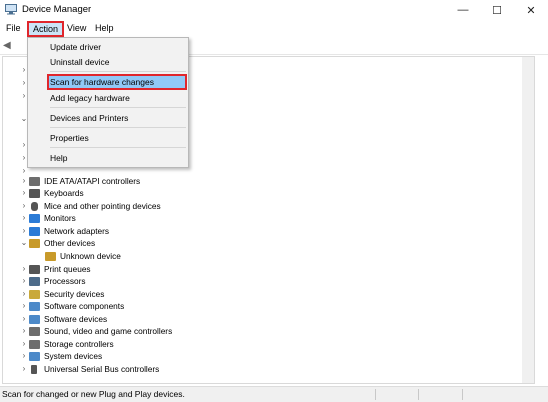  What do you see at coordinates (274, 28) in the screenshot?
I see `menu-bar: File Action View Help` at bounding box center [274, 28].